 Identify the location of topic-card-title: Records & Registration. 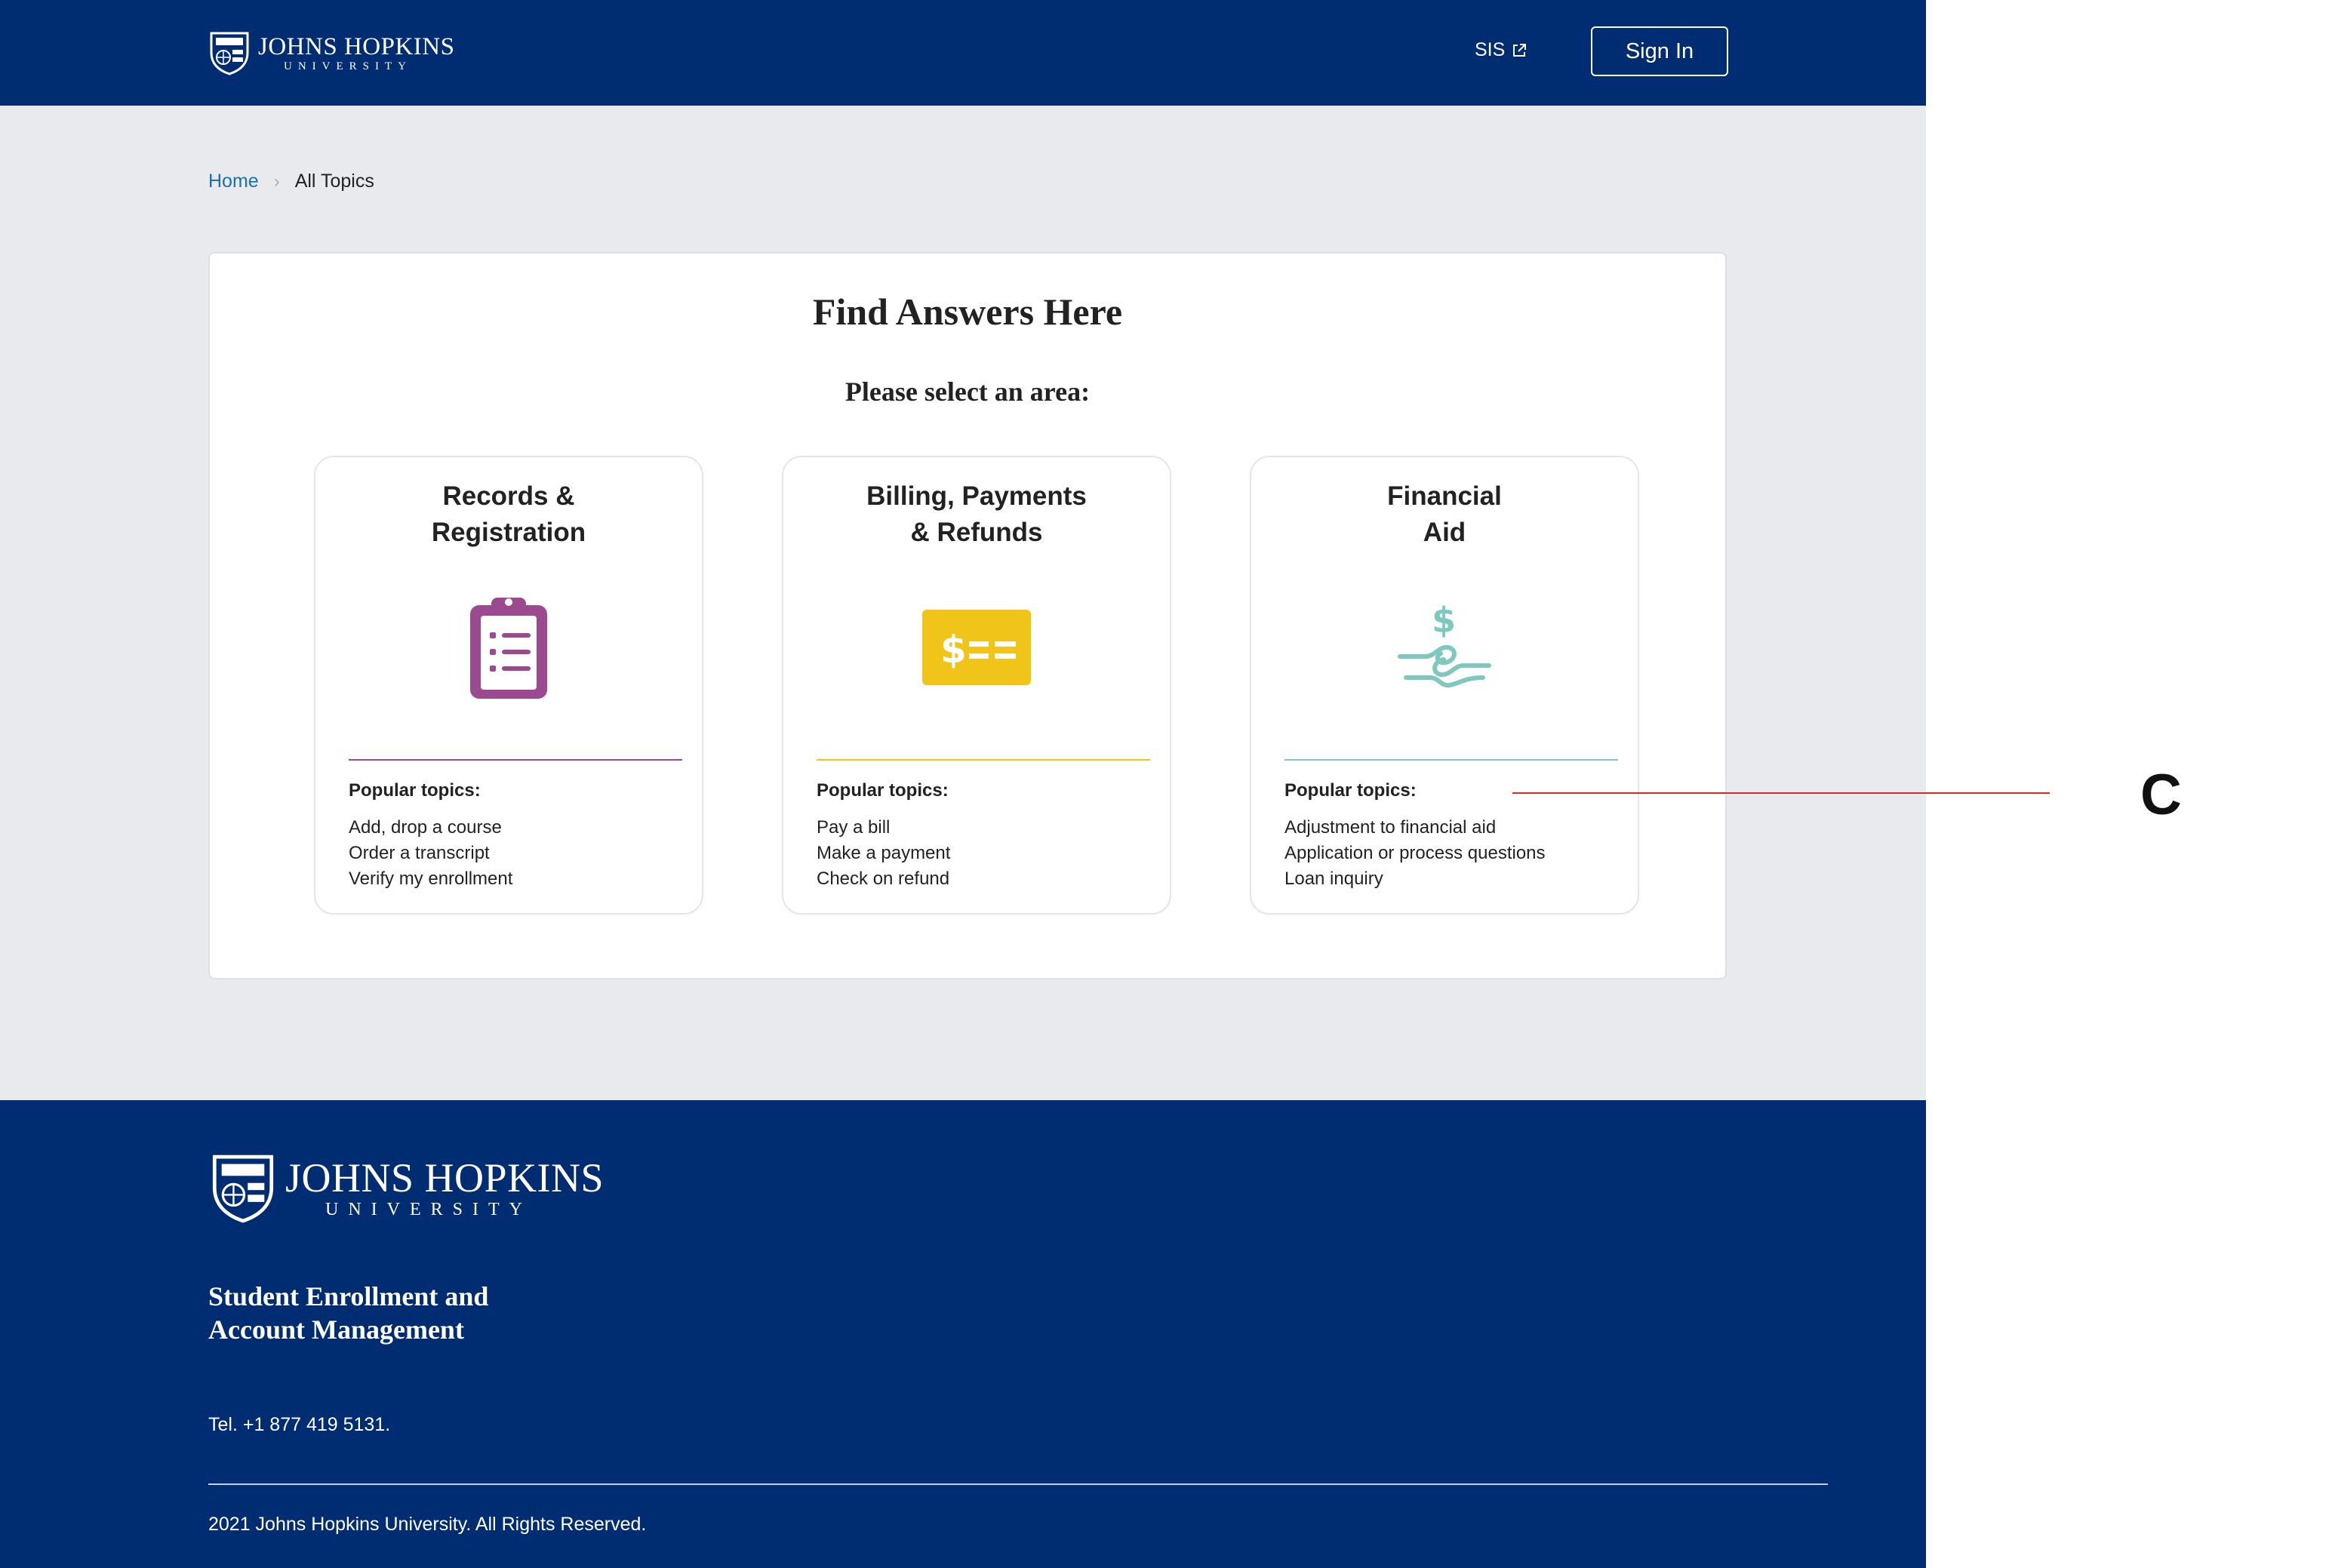
(508, 514).